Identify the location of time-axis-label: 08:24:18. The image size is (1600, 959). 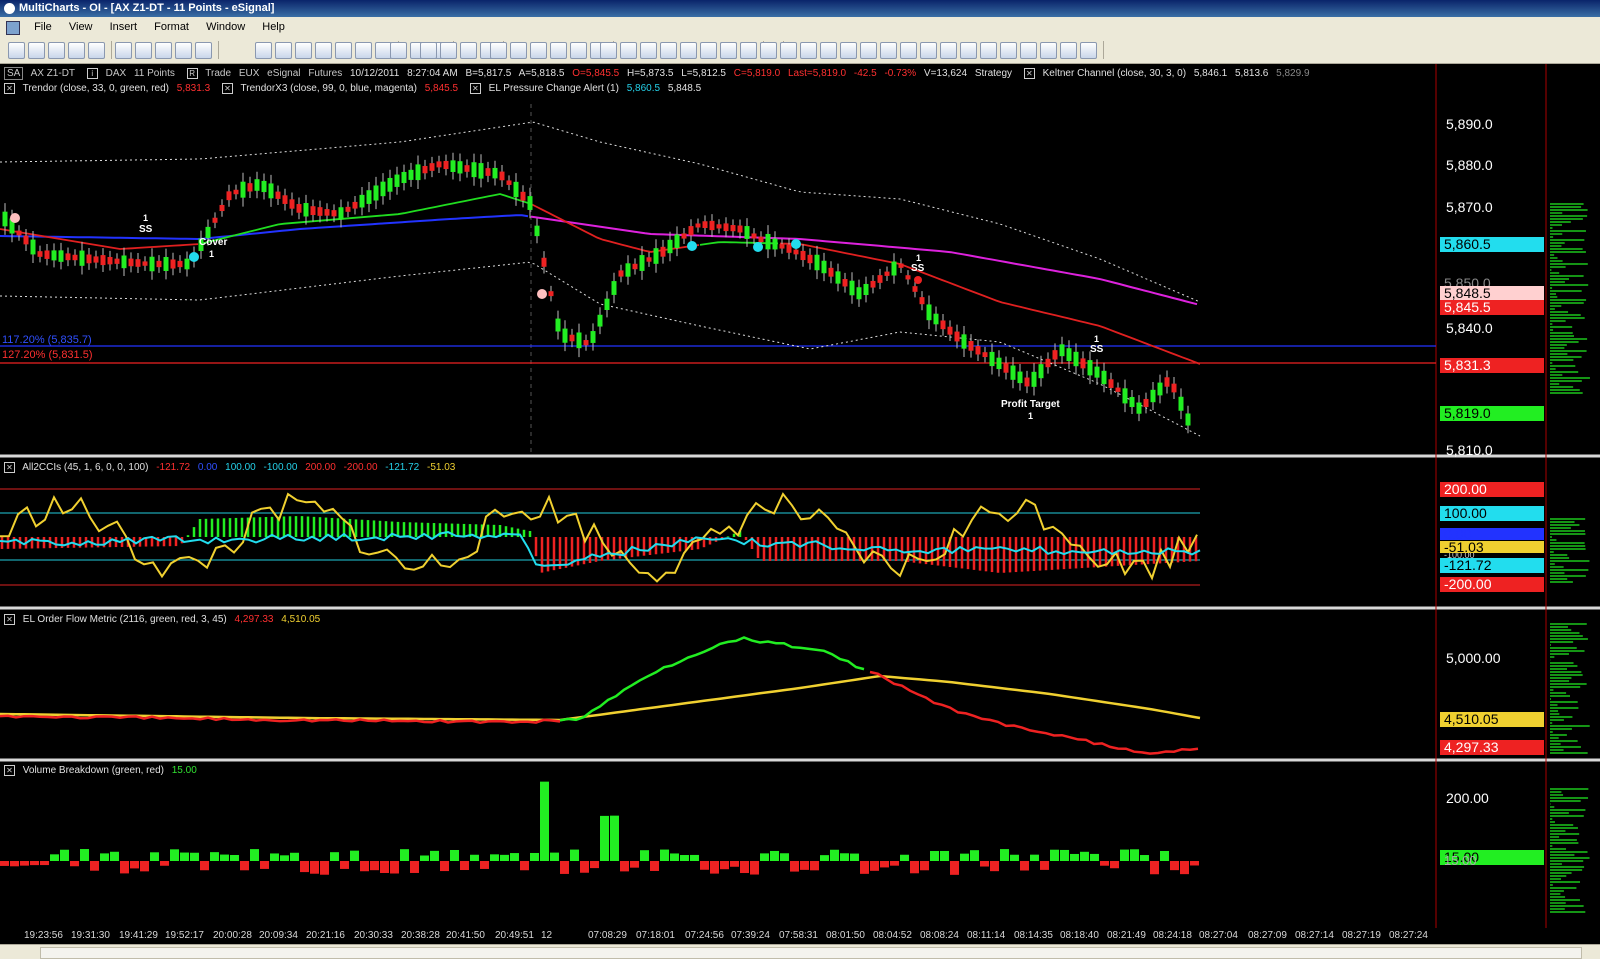
(1172, 935).